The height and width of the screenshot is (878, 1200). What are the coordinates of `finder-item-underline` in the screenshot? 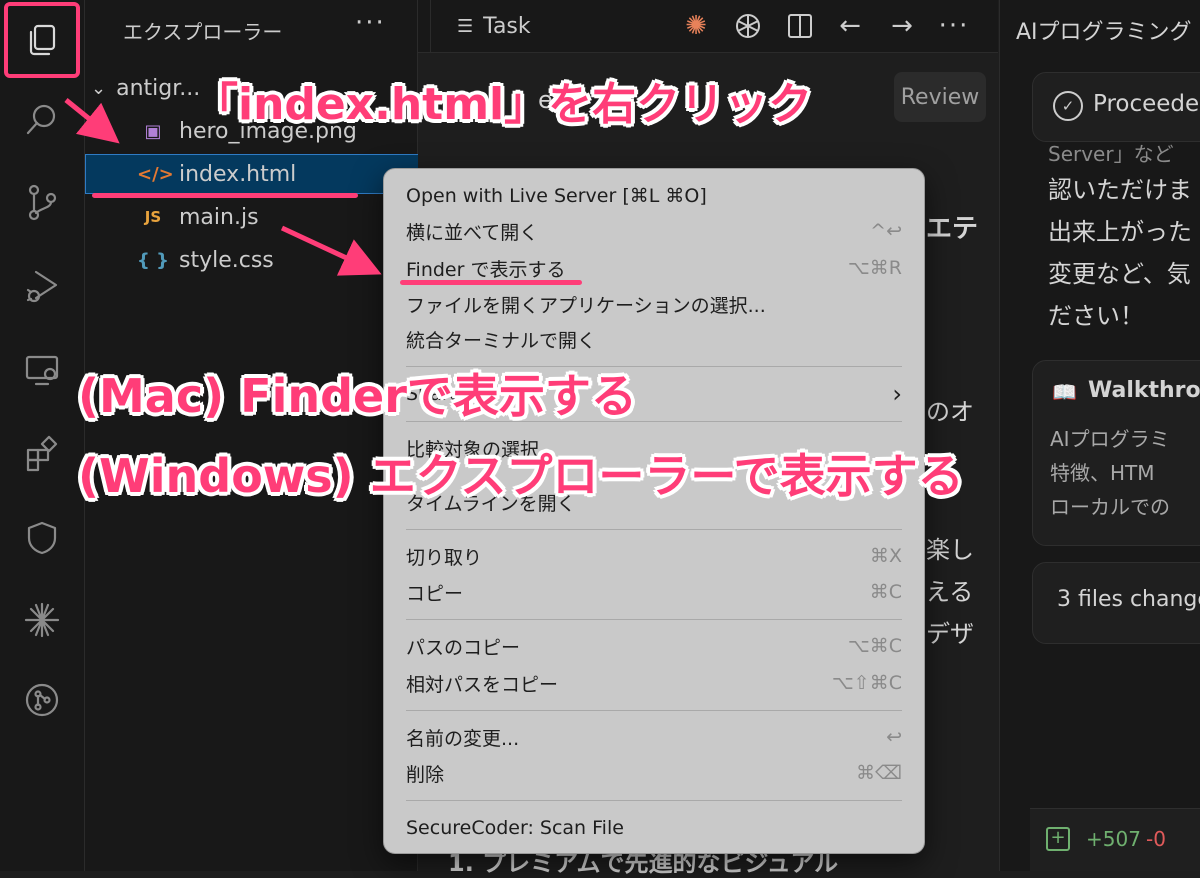 It's located at (491, 282).